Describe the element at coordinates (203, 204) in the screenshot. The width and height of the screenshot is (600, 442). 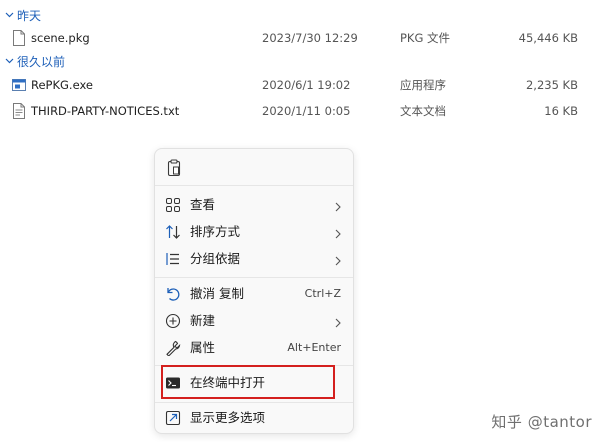
I see `menu-item-label: 查看` at that location.